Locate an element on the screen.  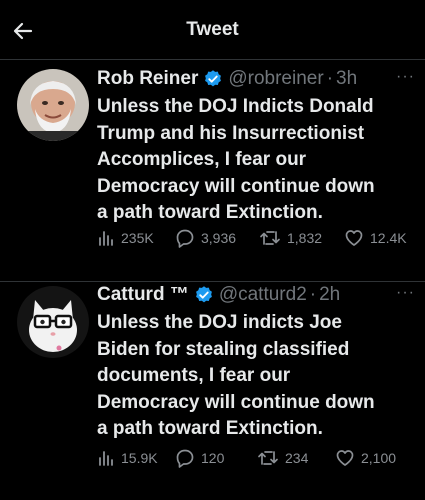
author-handle: @robreiner is located at coordinates (275, 79).